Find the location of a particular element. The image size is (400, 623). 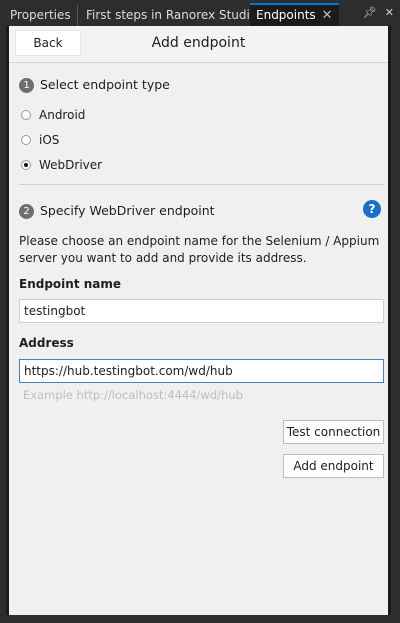

tab-endpoints: Endpoints ✕ is located at coordinates (294, 14).